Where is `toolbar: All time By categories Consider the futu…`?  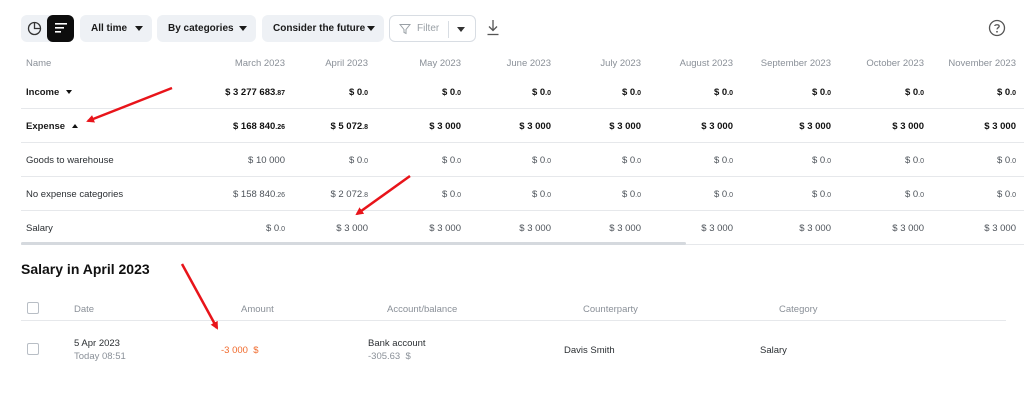
toolbar: All time By categories Consider the futu… is located at coordinates (516, 28).